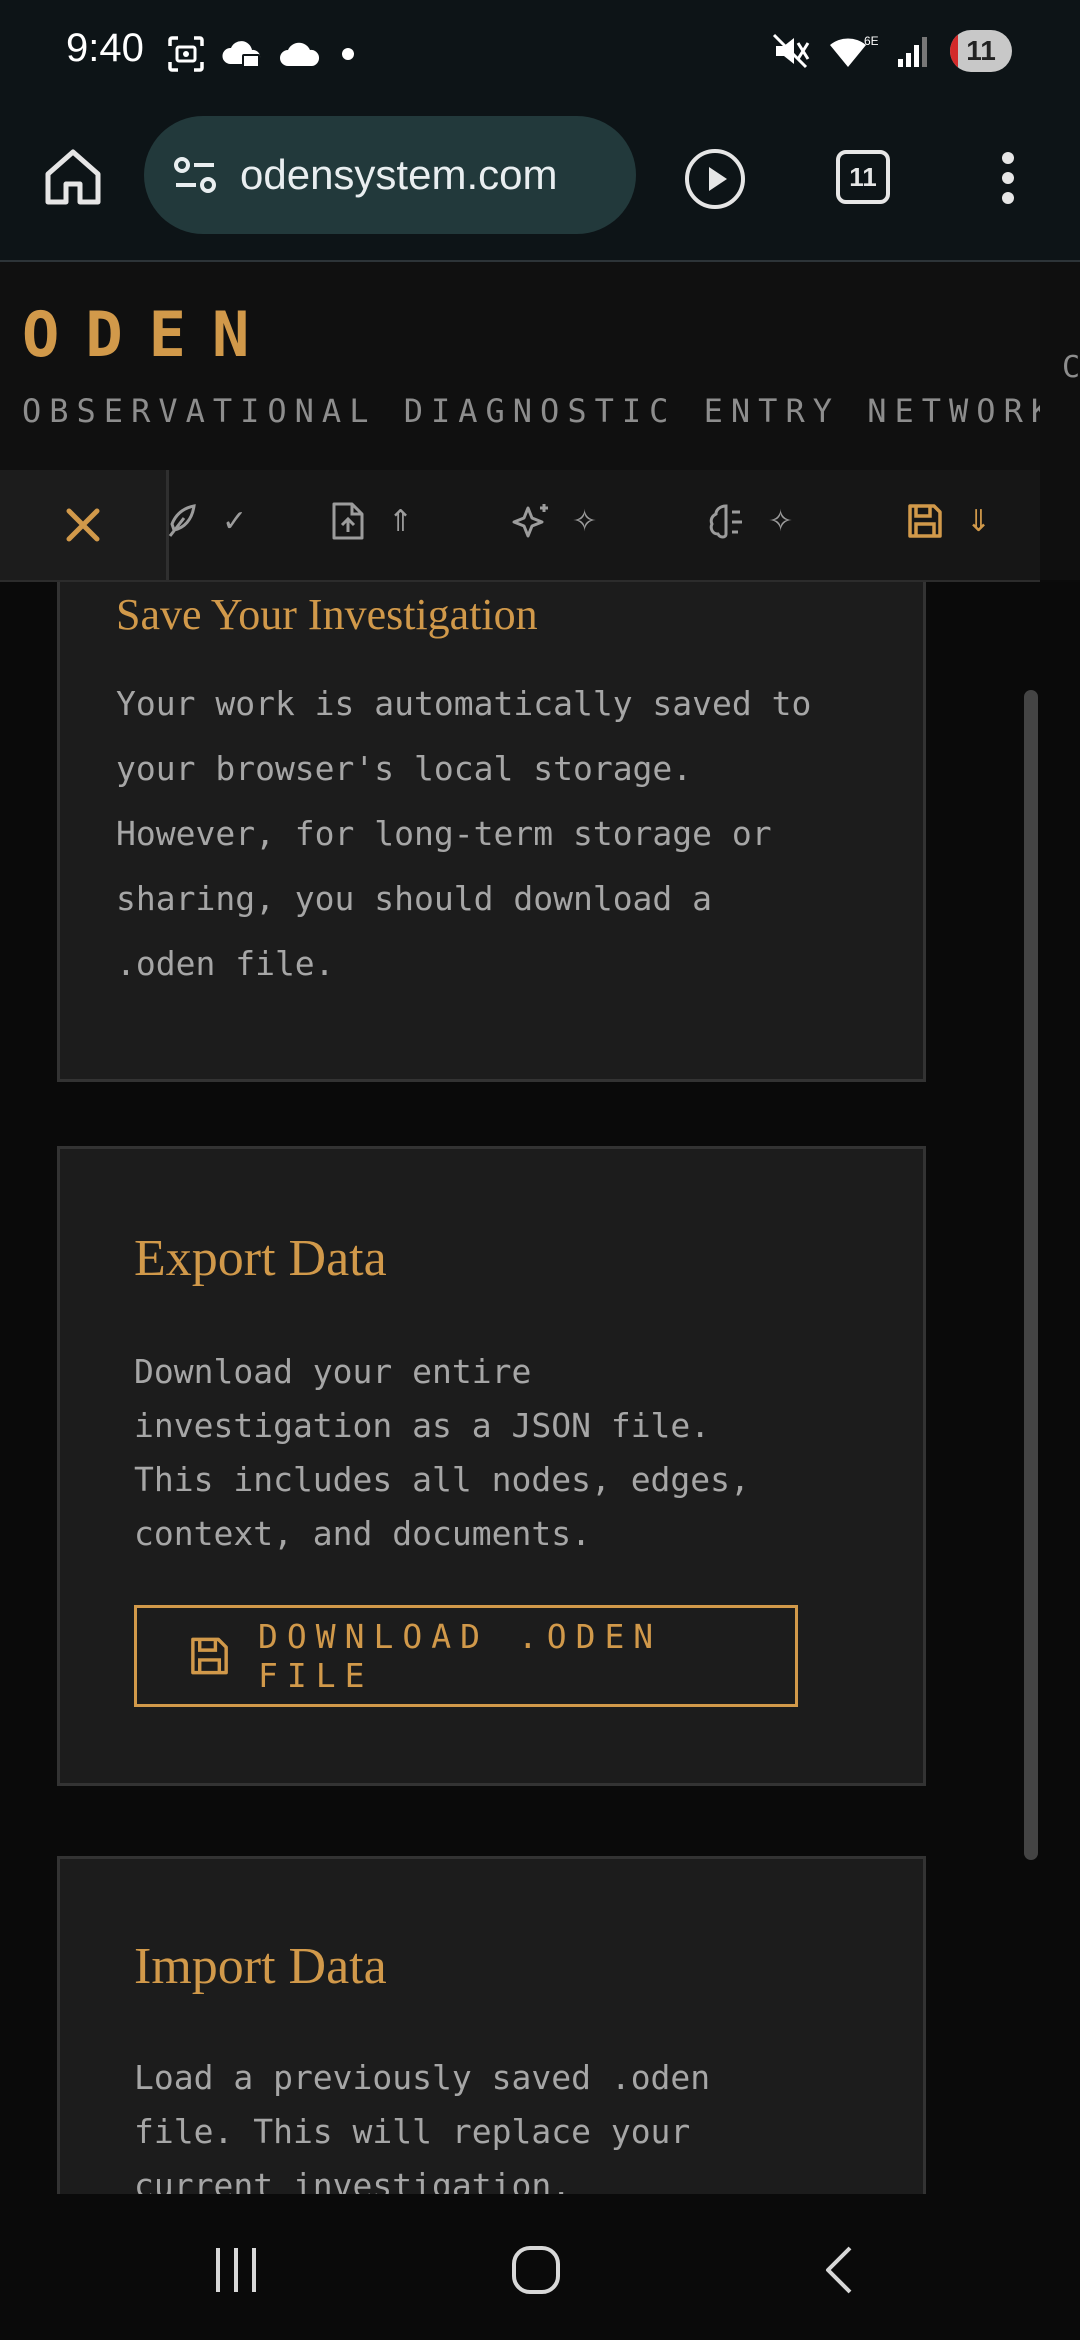 The image size is (1080, 2340). What do you see at coordinates (260, 1258) in the screenshot?
I see `export-card-title: Export Data` at bounding box center [260, 1258].